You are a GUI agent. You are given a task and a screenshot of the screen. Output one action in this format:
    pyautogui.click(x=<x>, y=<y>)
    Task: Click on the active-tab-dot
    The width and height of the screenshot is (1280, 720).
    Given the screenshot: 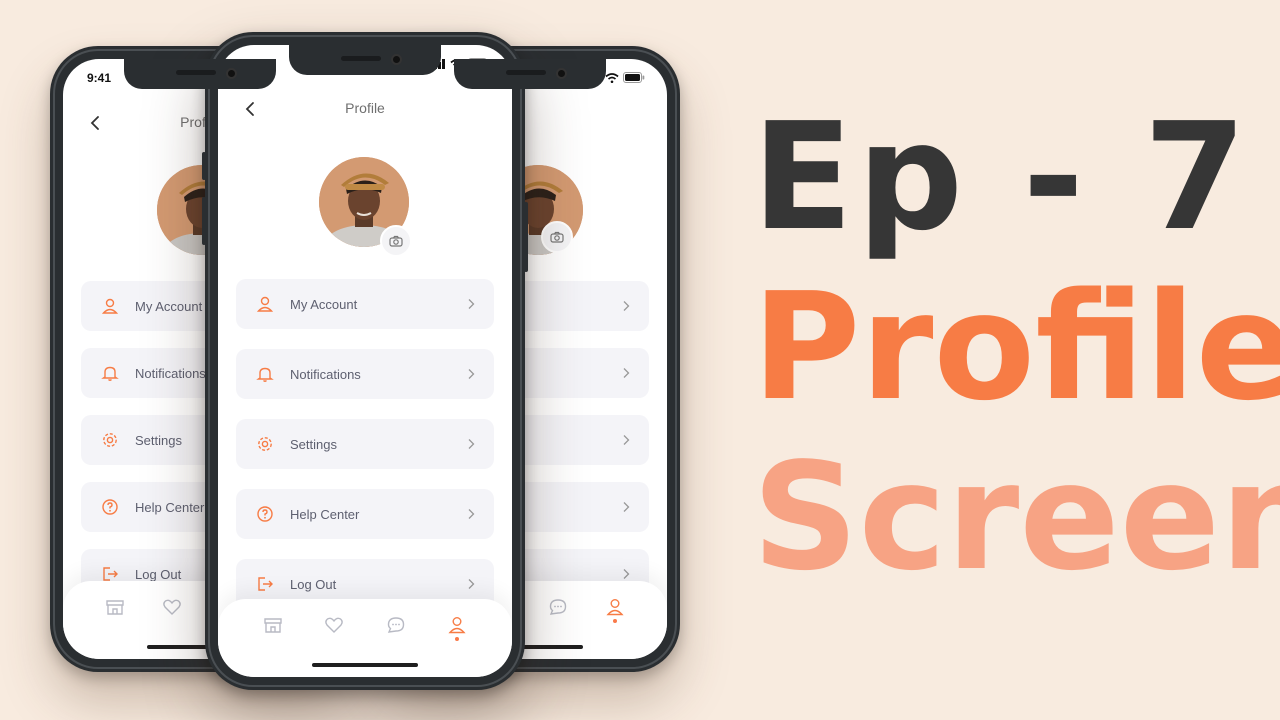 What is the action you would take?
    pyautogui.click(x=457, y=639)
    